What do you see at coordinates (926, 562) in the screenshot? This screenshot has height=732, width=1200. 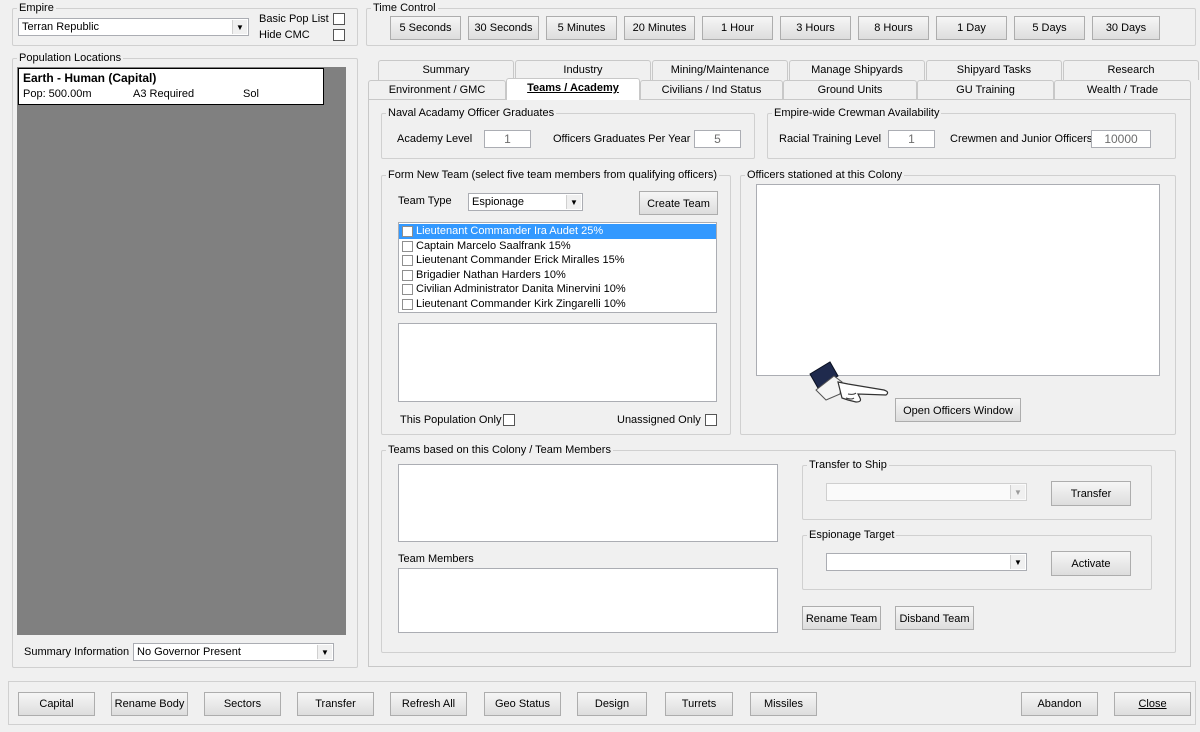 I see `espionage-target-select: ▼` at bounding box center [926, 562].